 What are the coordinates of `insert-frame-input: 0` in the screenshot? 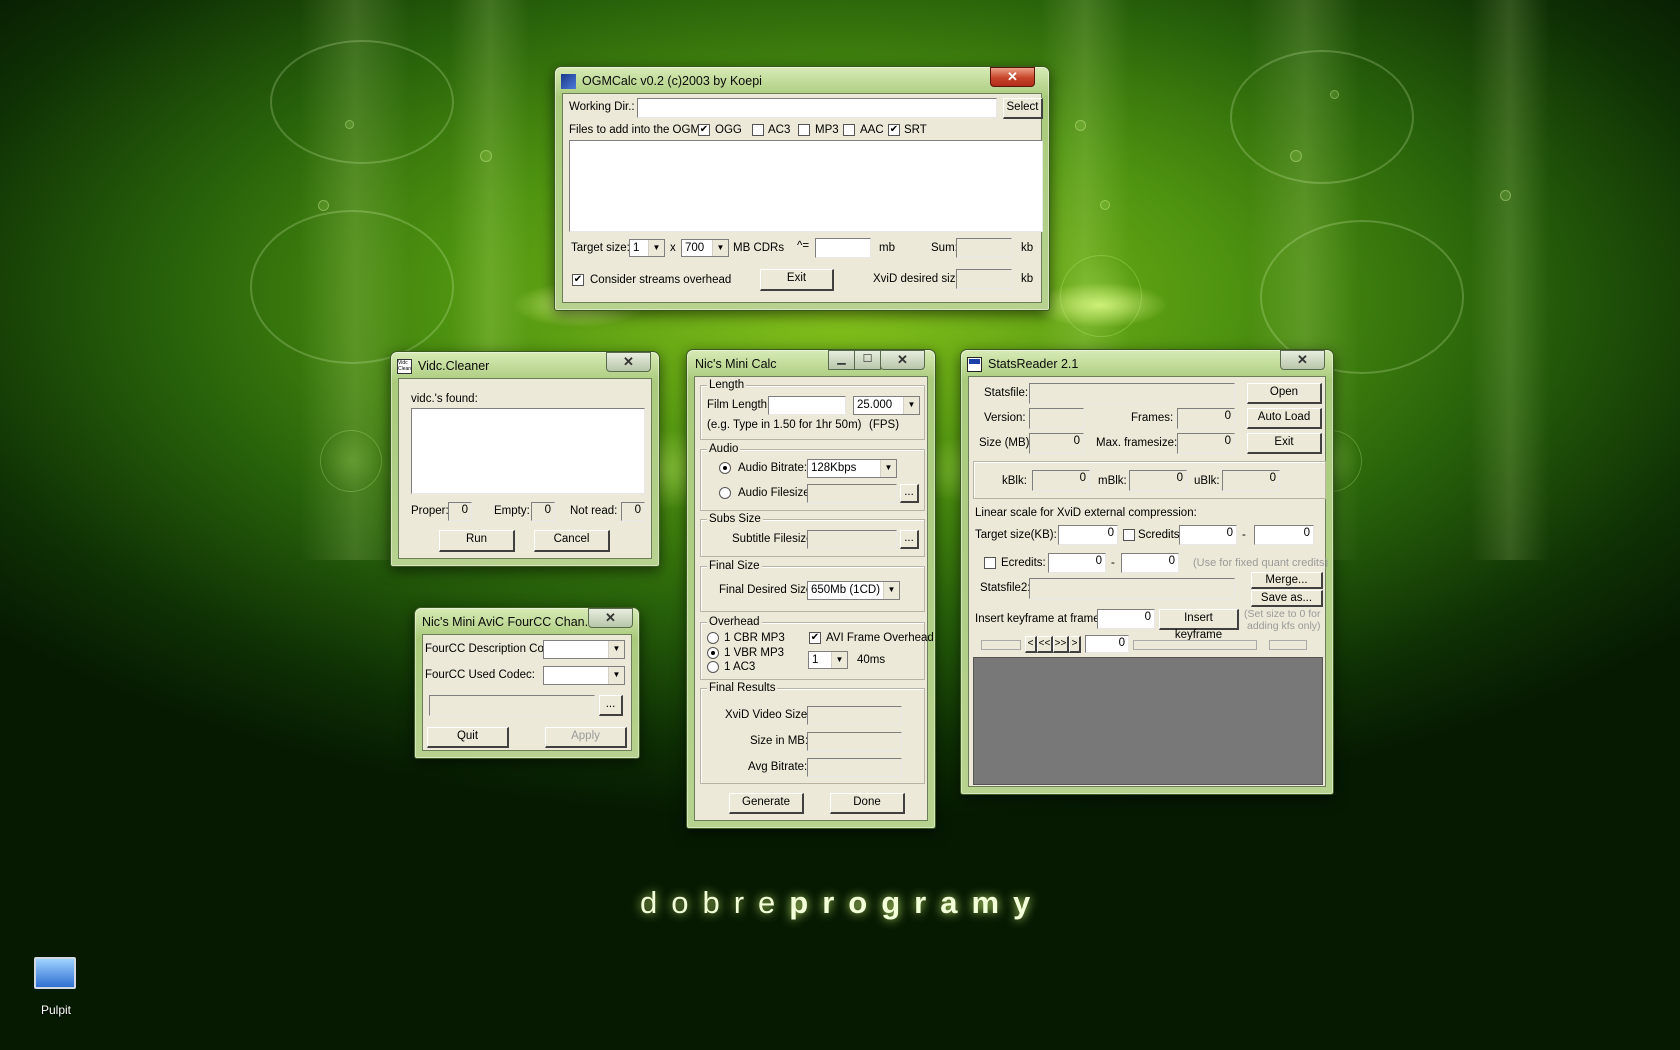 It's located at (1126, 619).